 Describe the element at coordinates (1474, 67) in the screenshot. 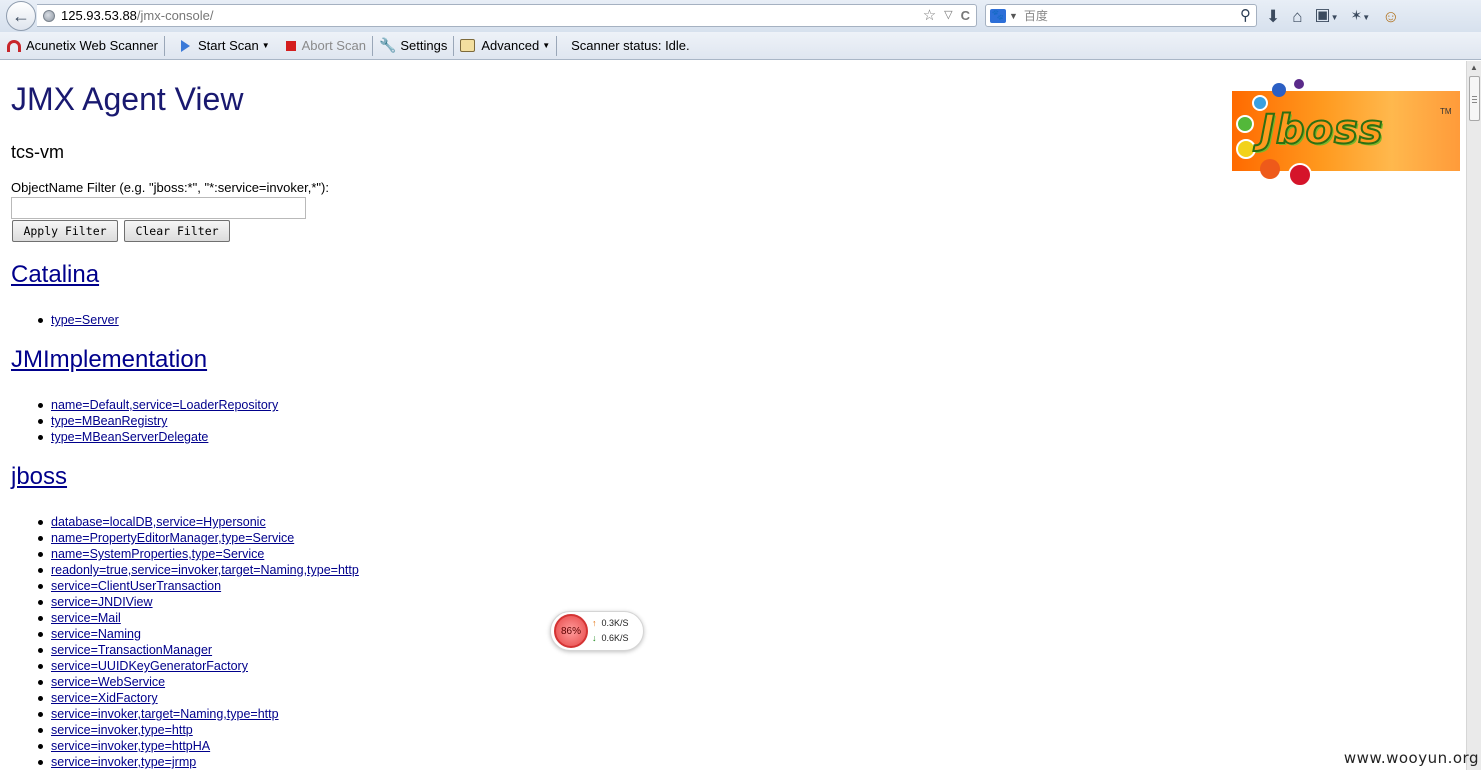

I see `scroll-up-icon: ▲` at that location.